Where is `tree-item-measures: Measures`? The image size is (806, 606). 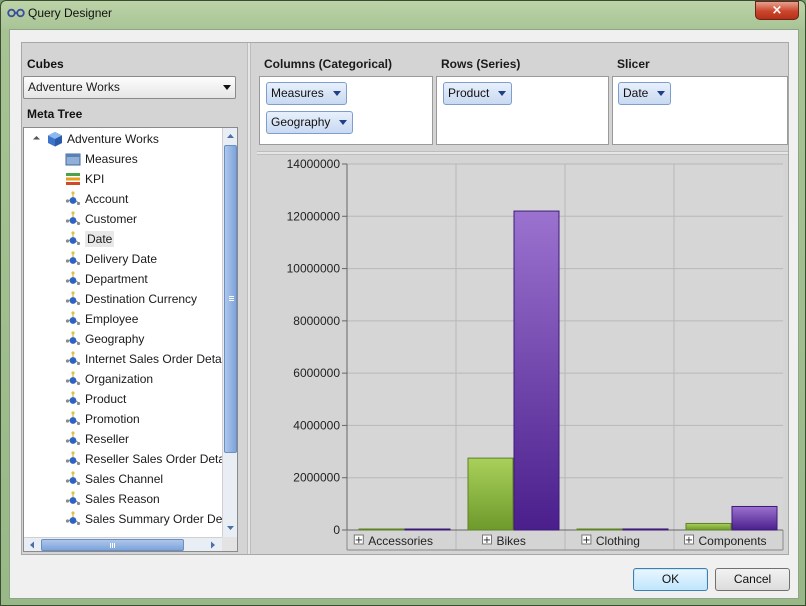
tree-item-measures: Measures is located at coordinates (94, 159).